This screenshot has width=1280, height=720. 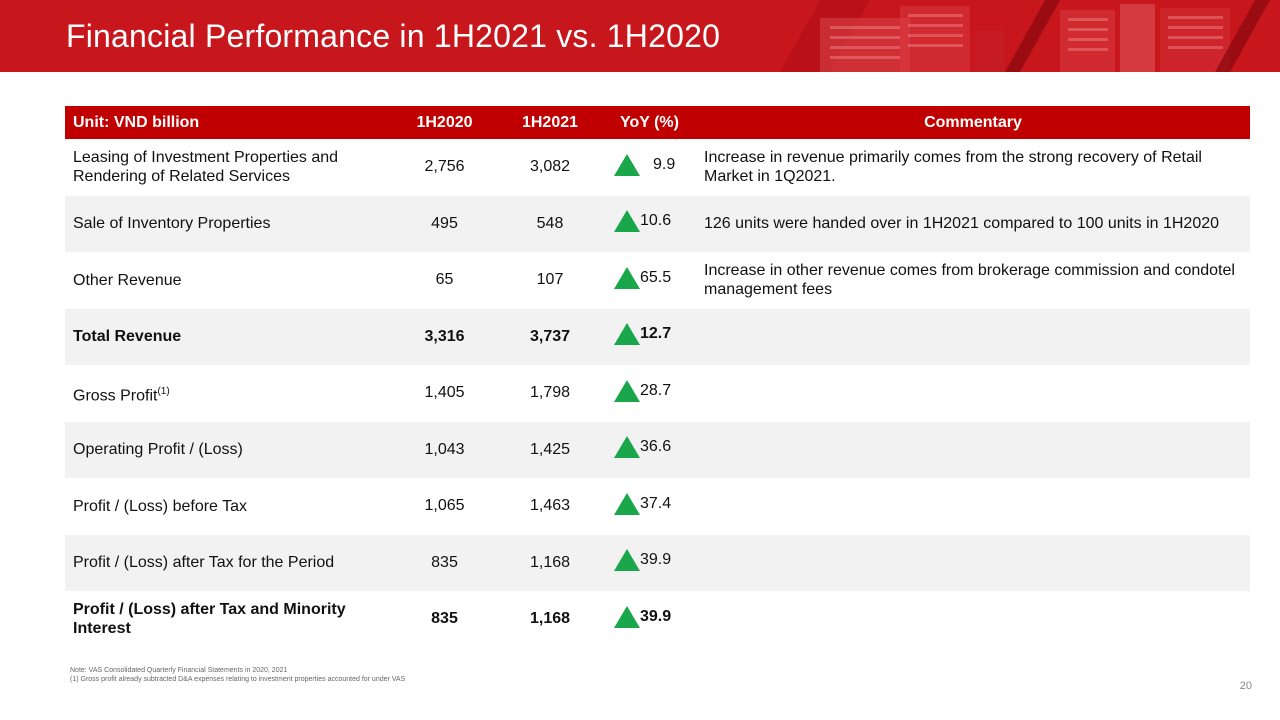 What do you see at coordinates (228, 122) in the screenshot?
I see `header-unit: Unit: VND billion` at bounding box center [228, 122].